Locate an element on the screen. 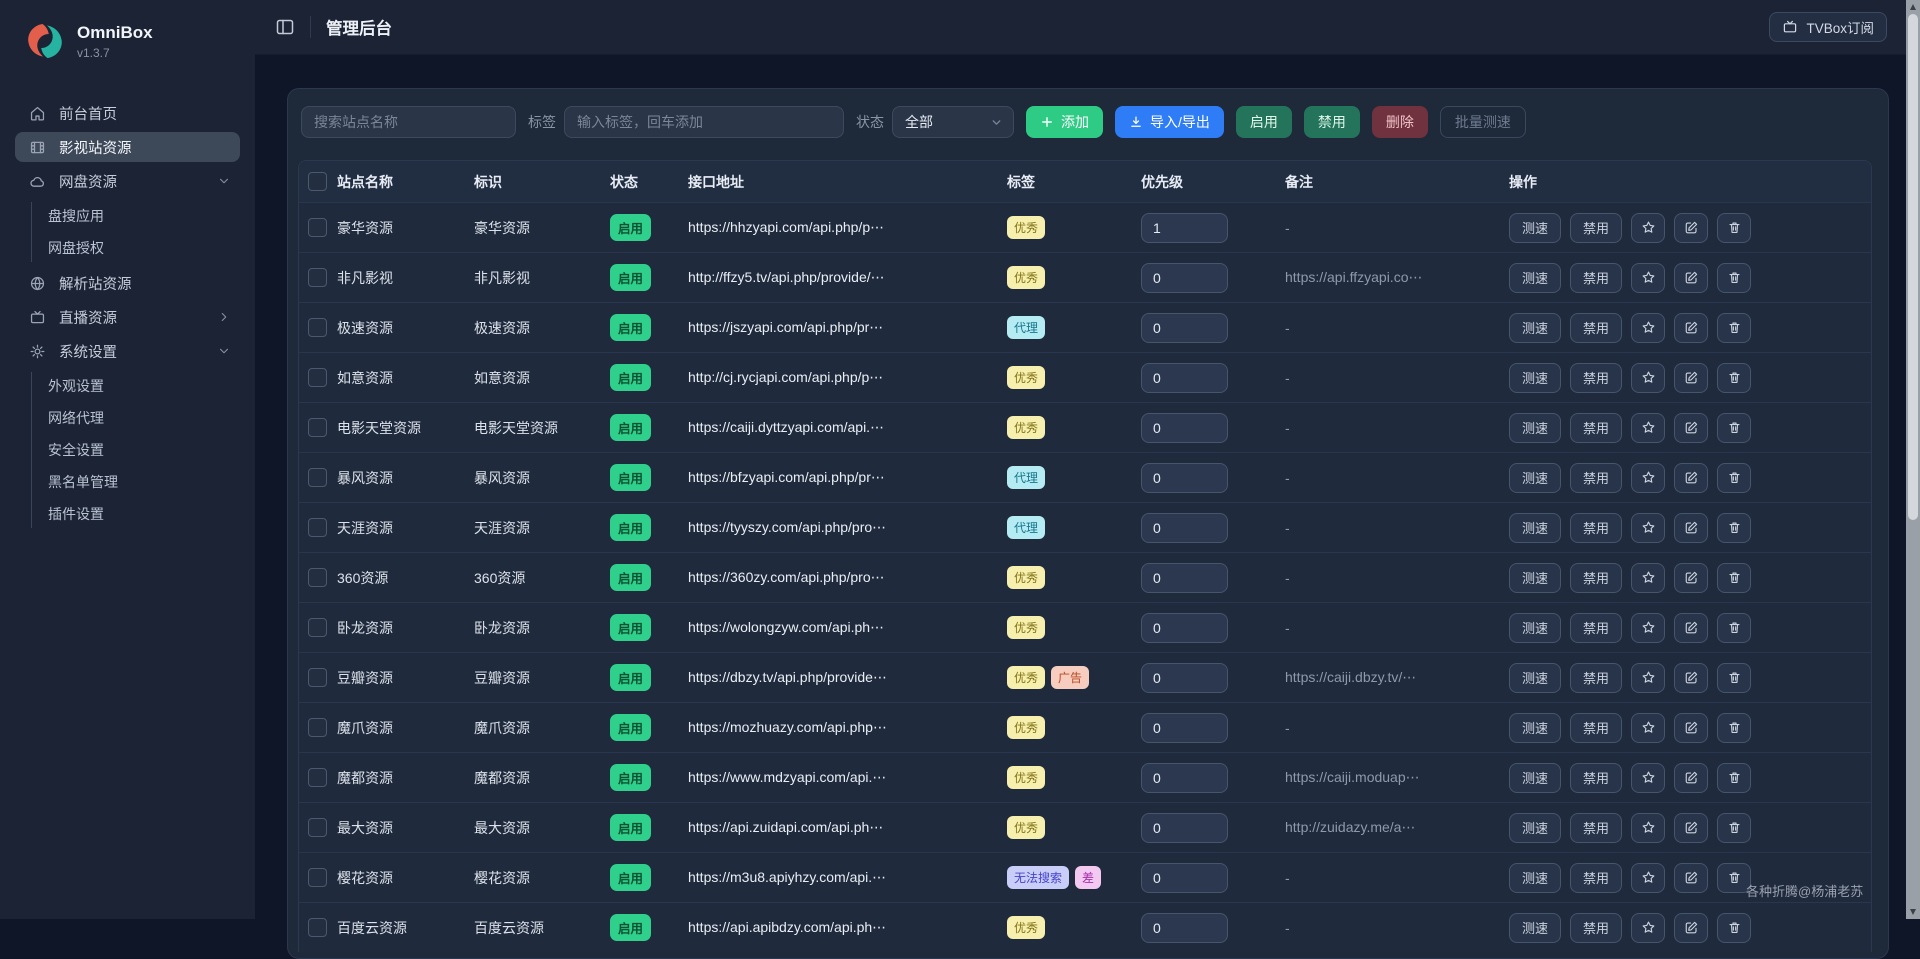 Image resolution: width=1920 pixels, height=959 pixels. bulk-delete-button: 删除 is located at coordinates (1399, 122).